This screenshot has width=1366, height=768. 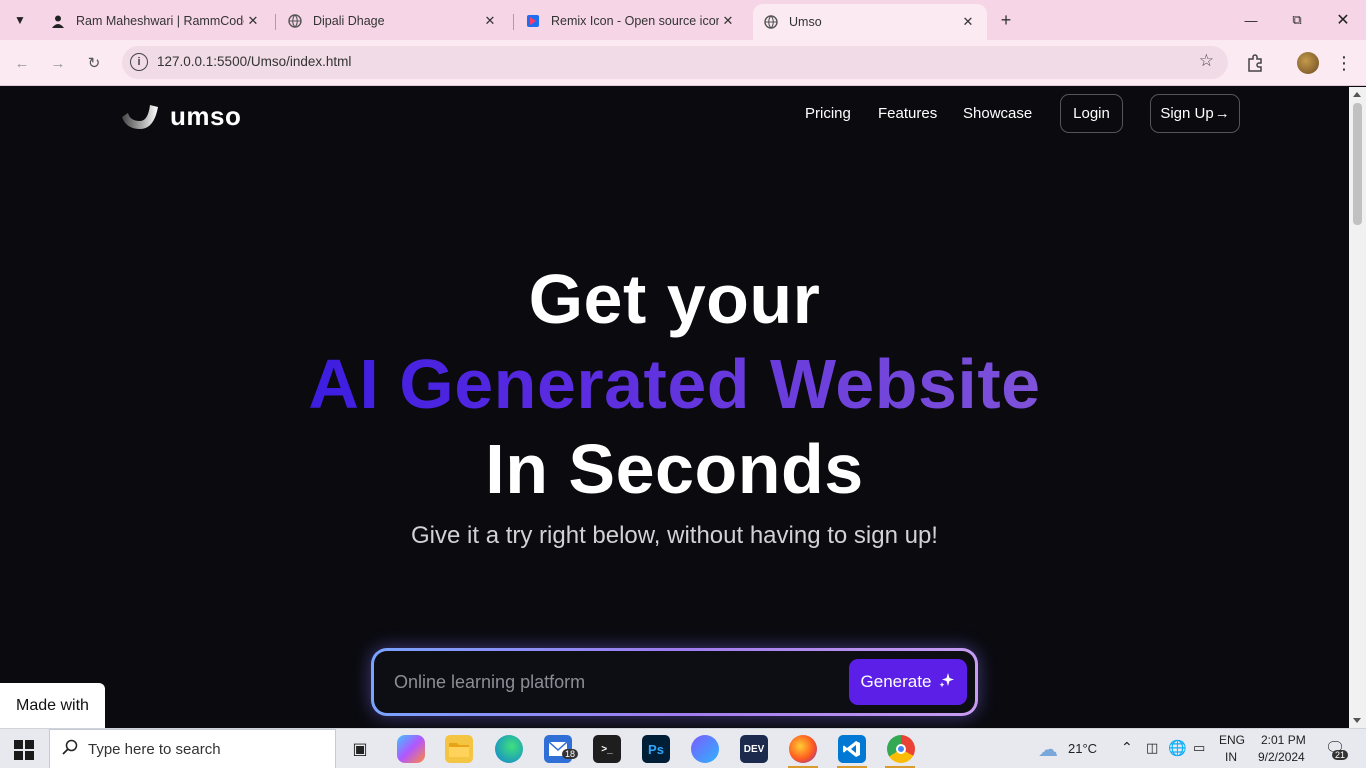 I want to click on login-label: Login, so click(x=1091, y=113).